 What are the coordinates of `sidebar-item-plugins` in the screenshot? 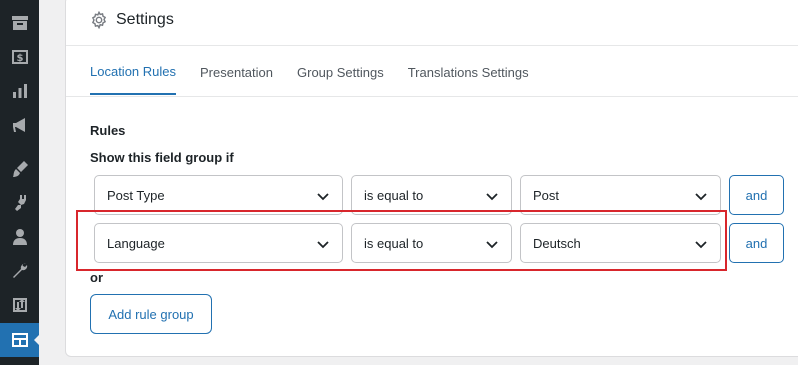 It's located at (19, 203).